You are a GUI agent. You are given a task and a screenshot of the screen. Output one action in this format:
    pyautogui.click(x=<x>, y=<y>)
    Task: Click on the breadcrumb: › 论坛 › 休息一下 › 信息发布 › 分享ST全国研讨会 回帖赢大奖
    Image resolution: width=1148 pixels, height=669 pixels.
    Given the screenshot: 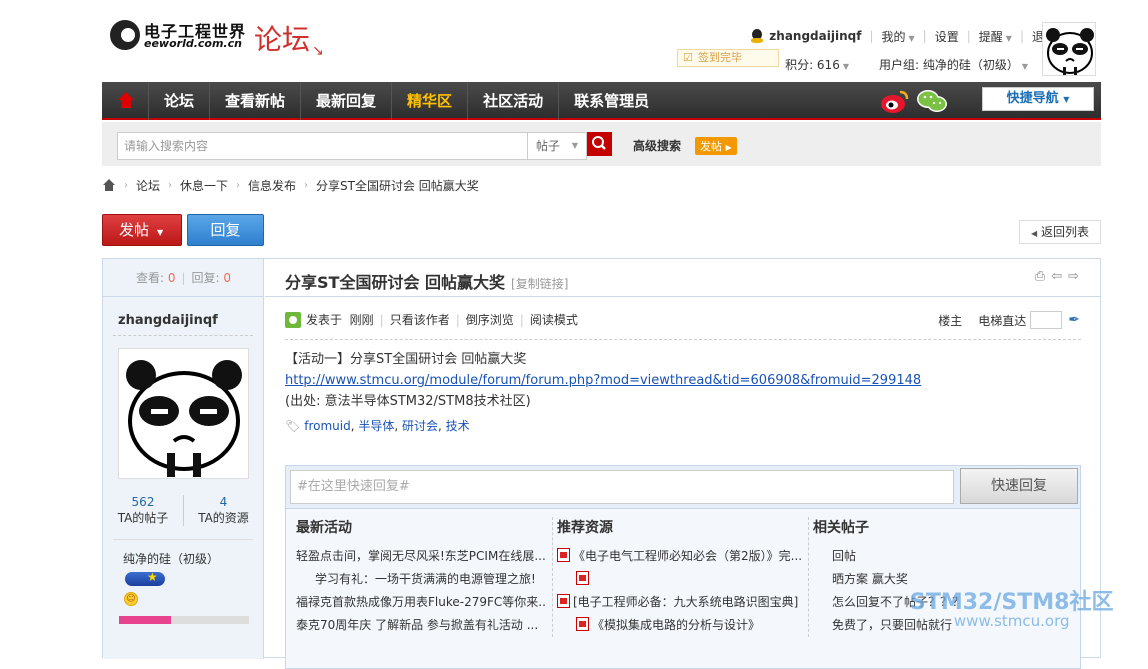 What is the action you would take?
    pyautogui.click(x=290, y=185)
    